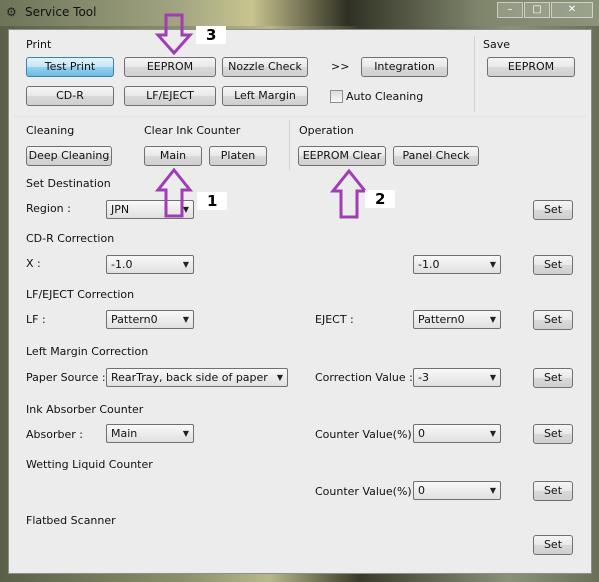  What do you see at coordinates (11, 12) in the screenshot?
I see `app-icon: ⚙` at bounding box center [11, 12].